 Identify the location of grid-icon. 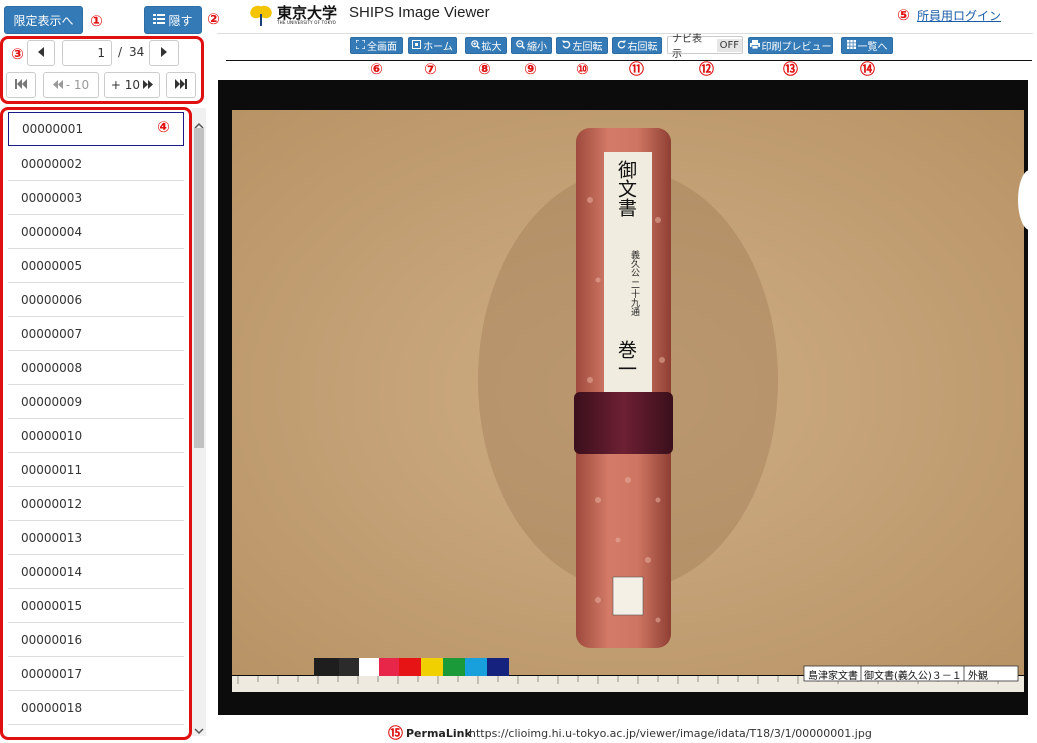
(851, 45).